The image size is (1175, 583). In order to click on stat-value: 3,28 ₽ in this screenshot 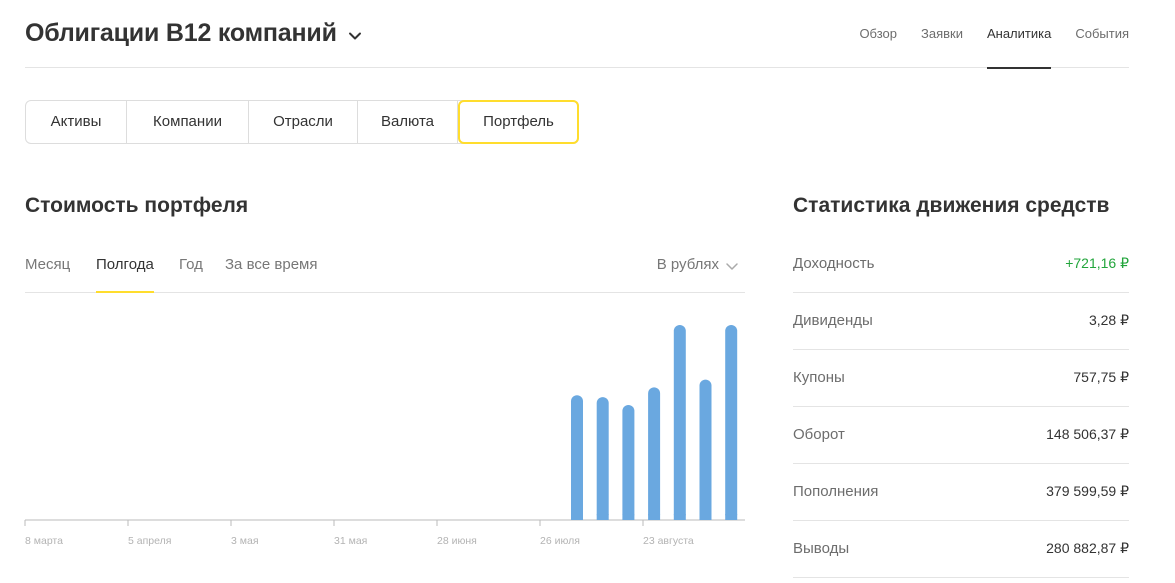, I will do `click(1108, 319)`.